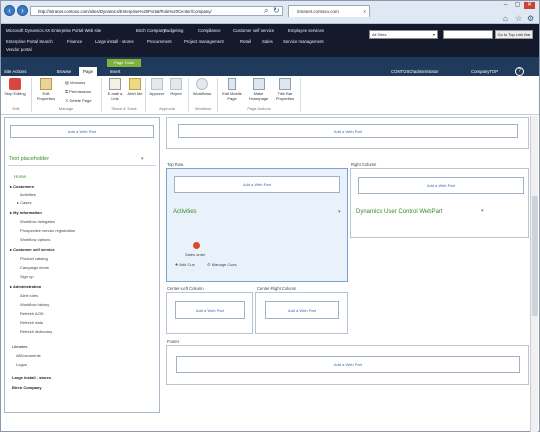 Image resolution: width=540 pixels, height=432 pixels. I want to click on workflows-button: Workflows, so click(202, 87).